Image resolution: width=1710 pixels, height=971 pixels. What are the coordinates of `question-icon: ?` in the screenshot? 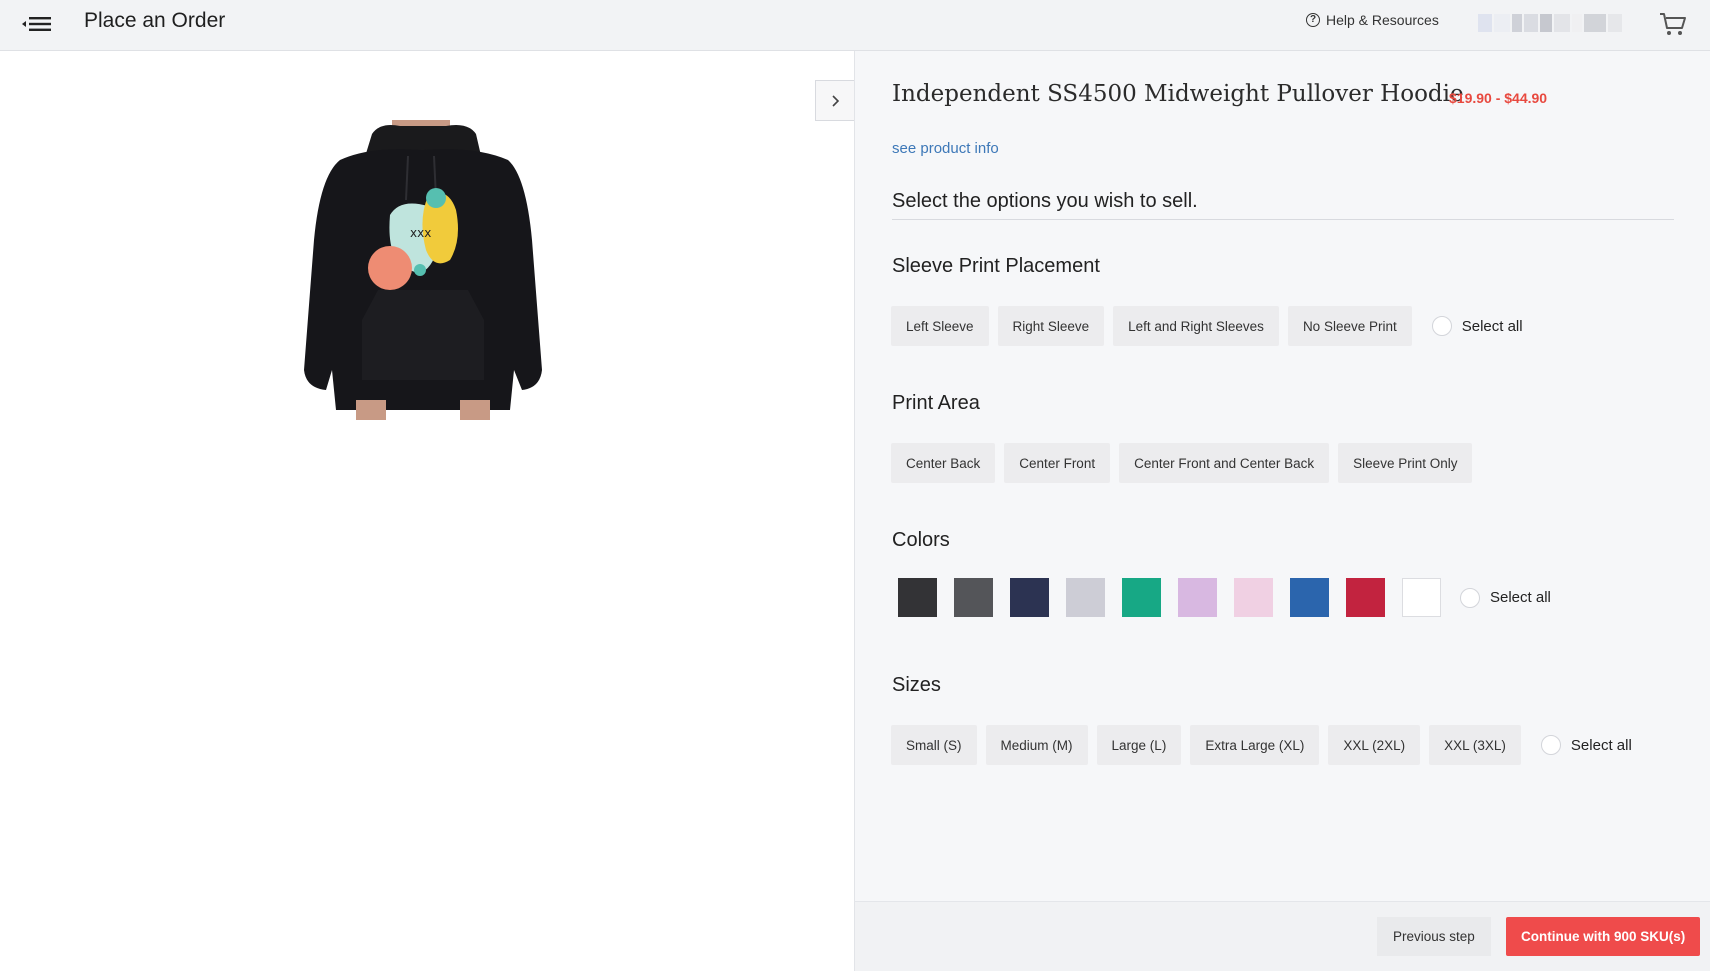 It's located at (1313, 20).